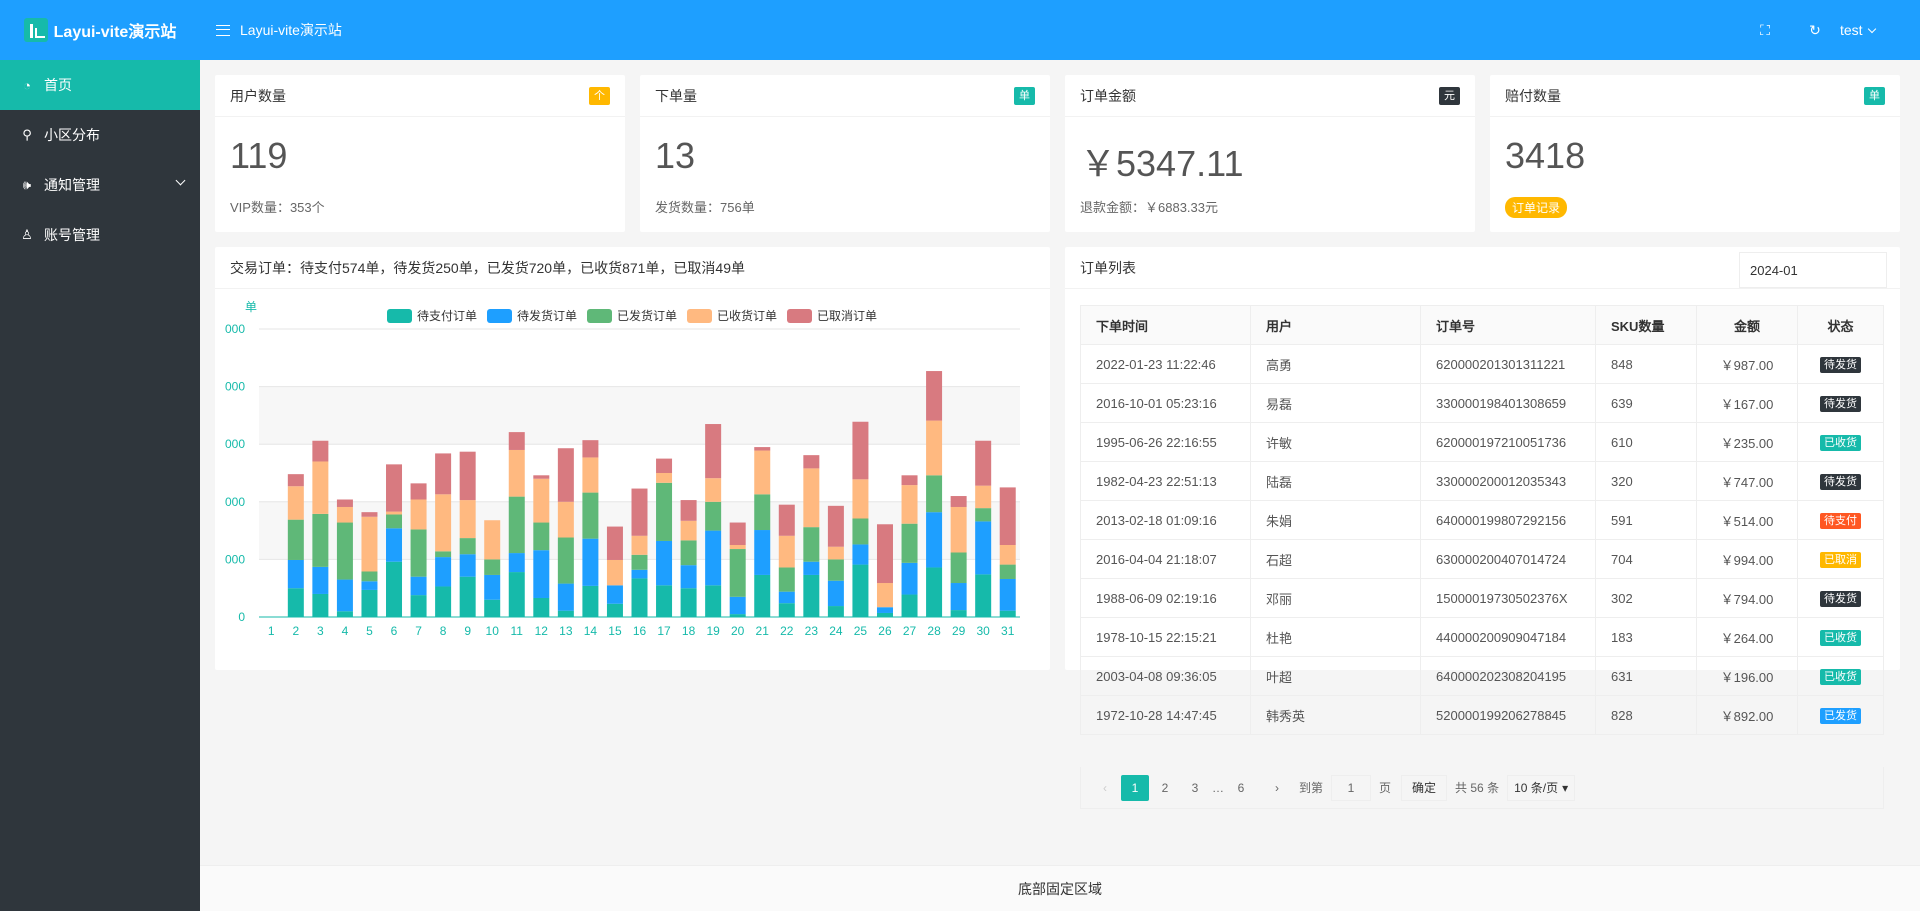 Image resolution: width=1920 pixels, height=911 pixels. I want to click on fullscreen-icon: ⛶, so click(1765, 30).